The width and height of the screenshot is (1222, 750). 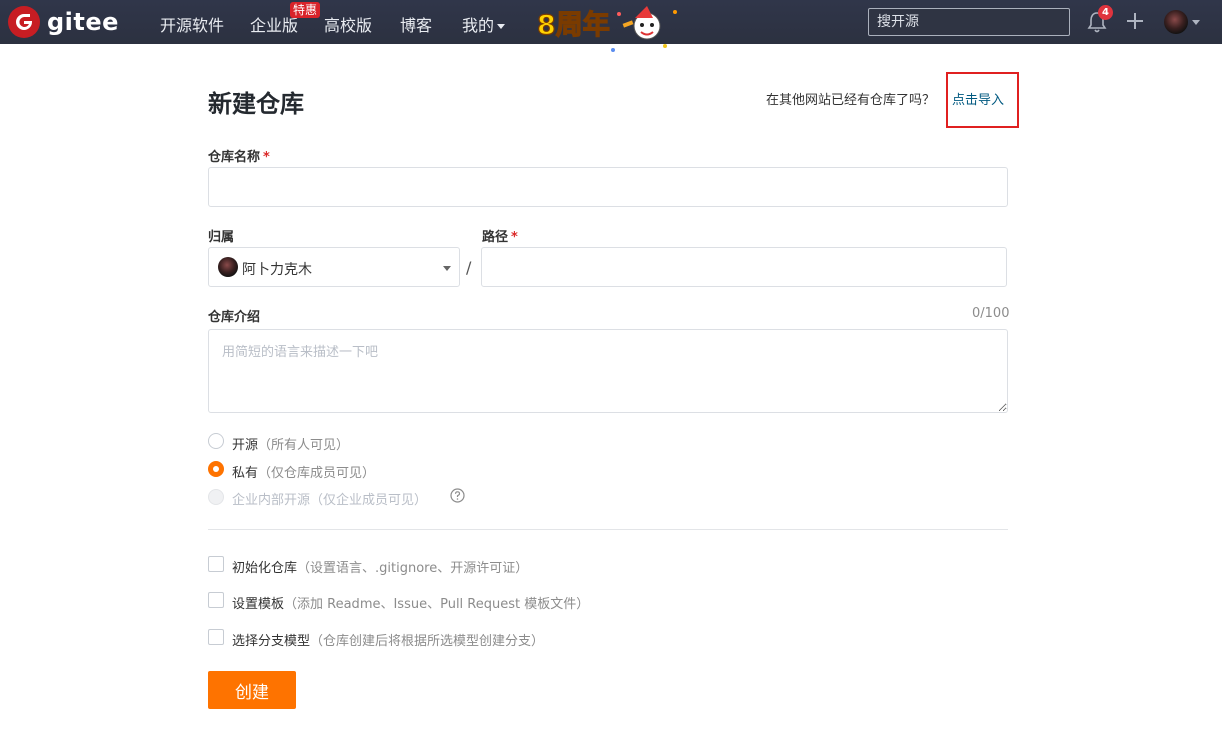 What do you see at coordinates (216, 441) in the screenshot?
I see `radio-public` at bounding box center [216, 441].